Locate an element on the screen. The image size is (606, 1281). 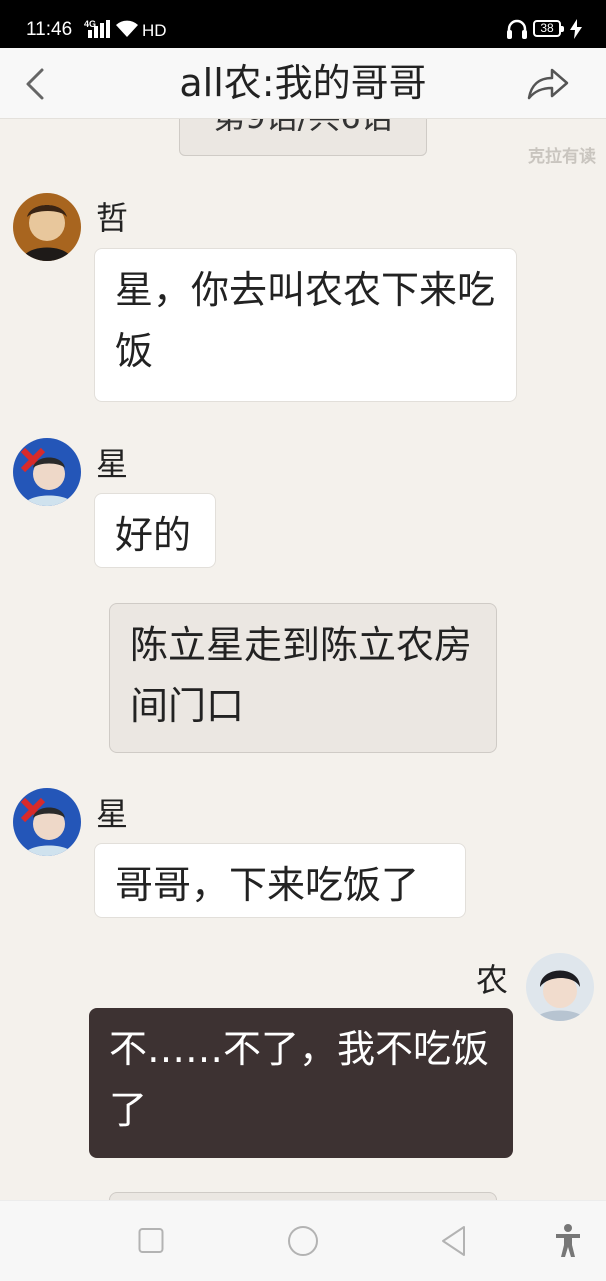
chevron-left-icon is located at coordinates (36, 84).